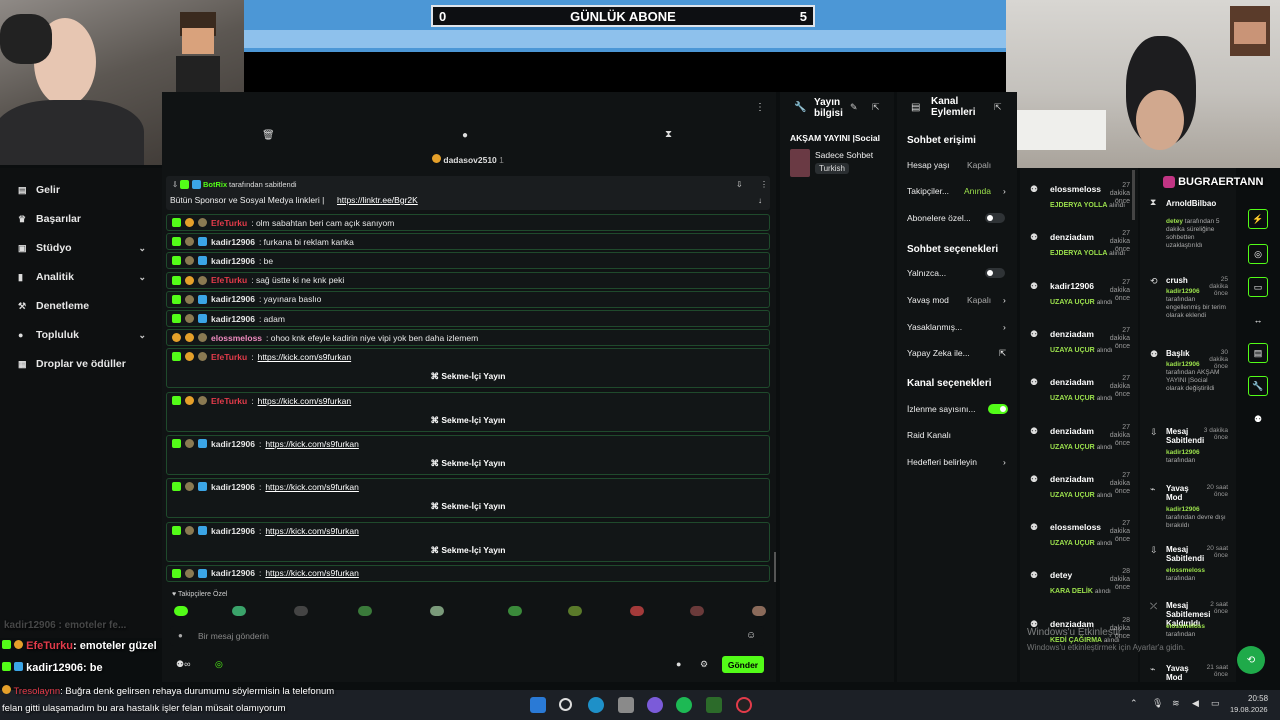 The width and height of the screenshot is (1280, 720). What do you see at coordinates (467, 636) in the screenshot?
I see `chat-input: ● Bir mesaj gönderin ☺` at bounding box center [467, 636].